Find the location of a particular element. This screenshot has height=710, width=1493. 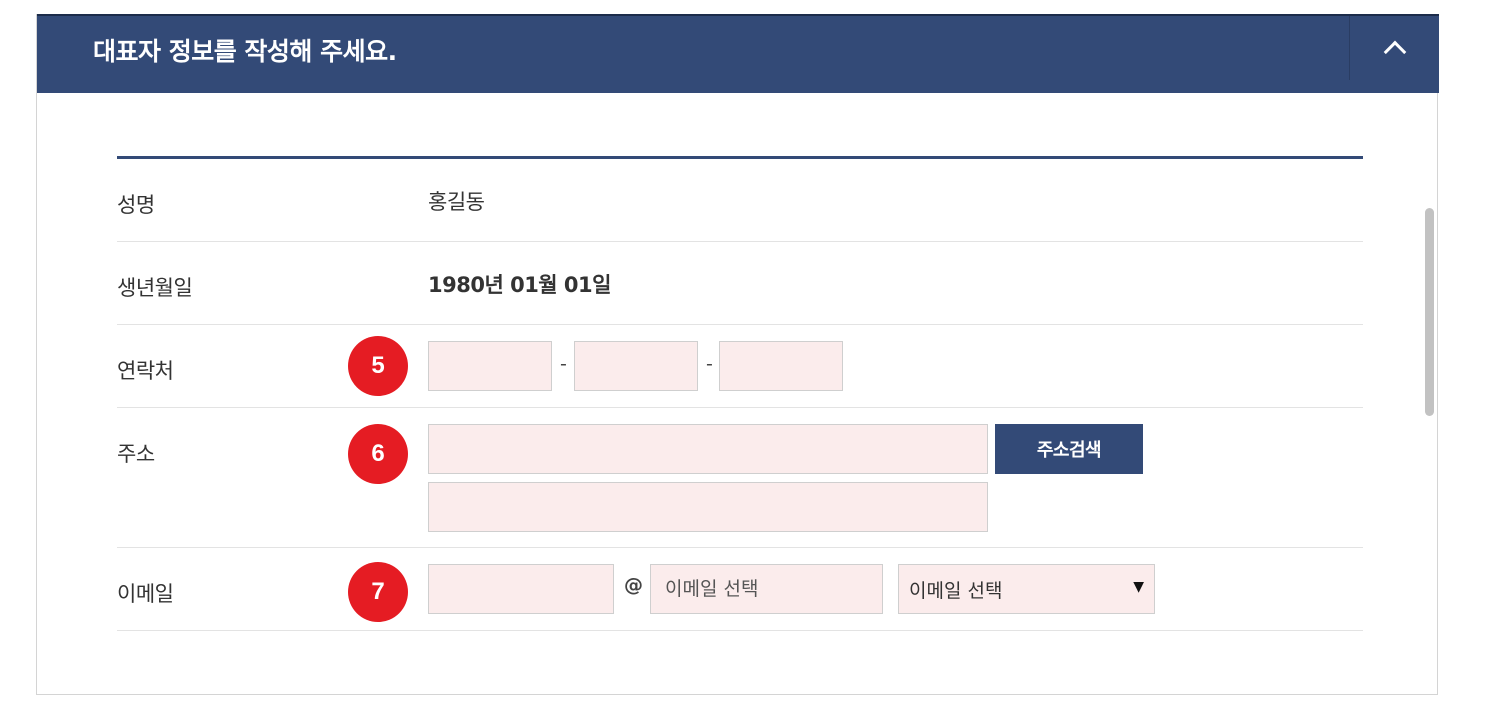

collapse-button is located at coordinates (1395, 48).